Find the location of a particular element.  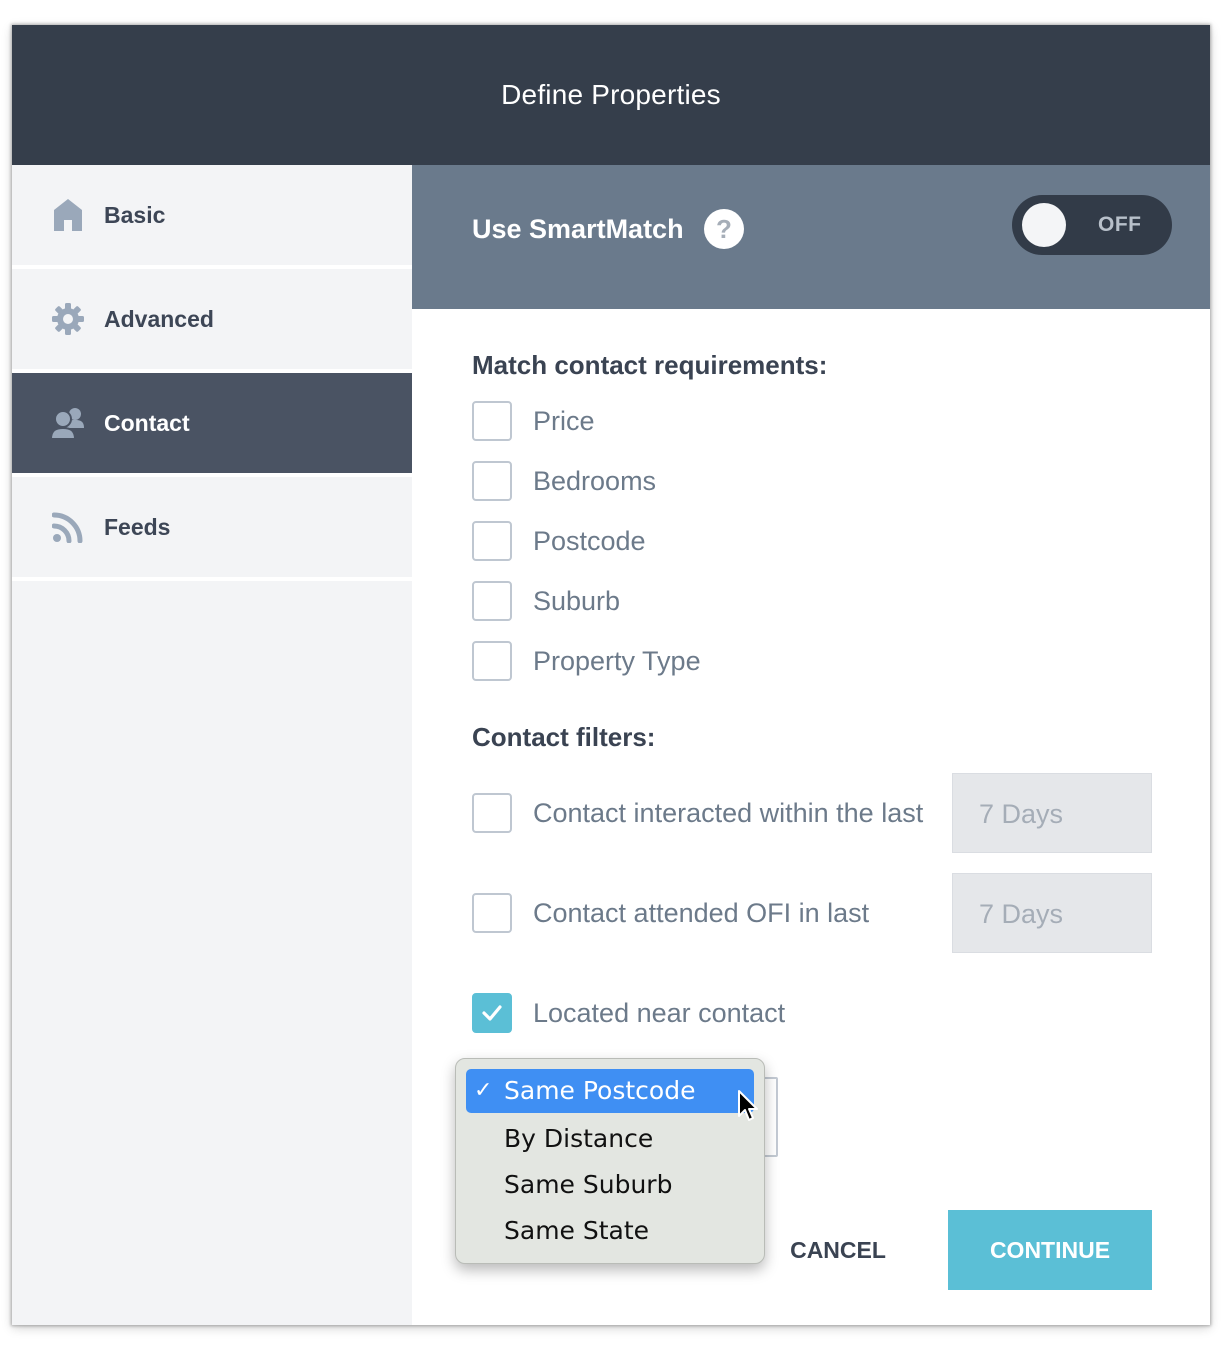

help-icon: ? is located at coordinates (724, 229).